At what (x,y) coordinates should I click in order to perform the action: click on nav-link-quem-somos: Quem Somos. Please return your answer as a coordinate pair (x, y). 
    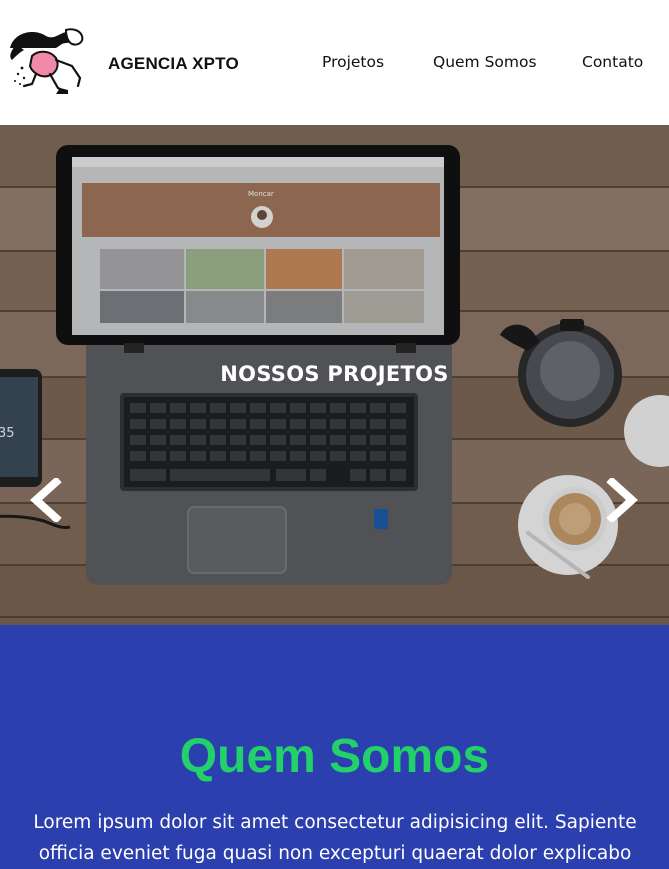
    Looking at the image, I should click on (485, 62).